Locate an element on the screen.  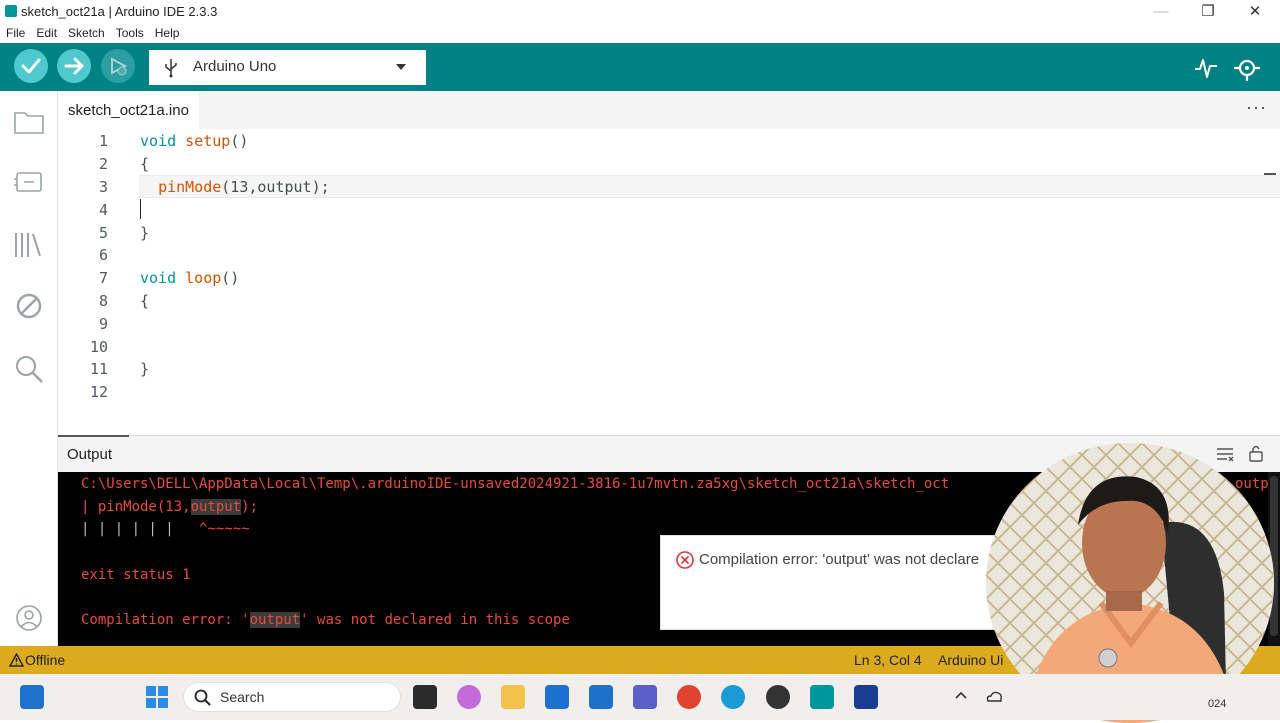
close-button: ✕ is located at coordinates (1255, 11).